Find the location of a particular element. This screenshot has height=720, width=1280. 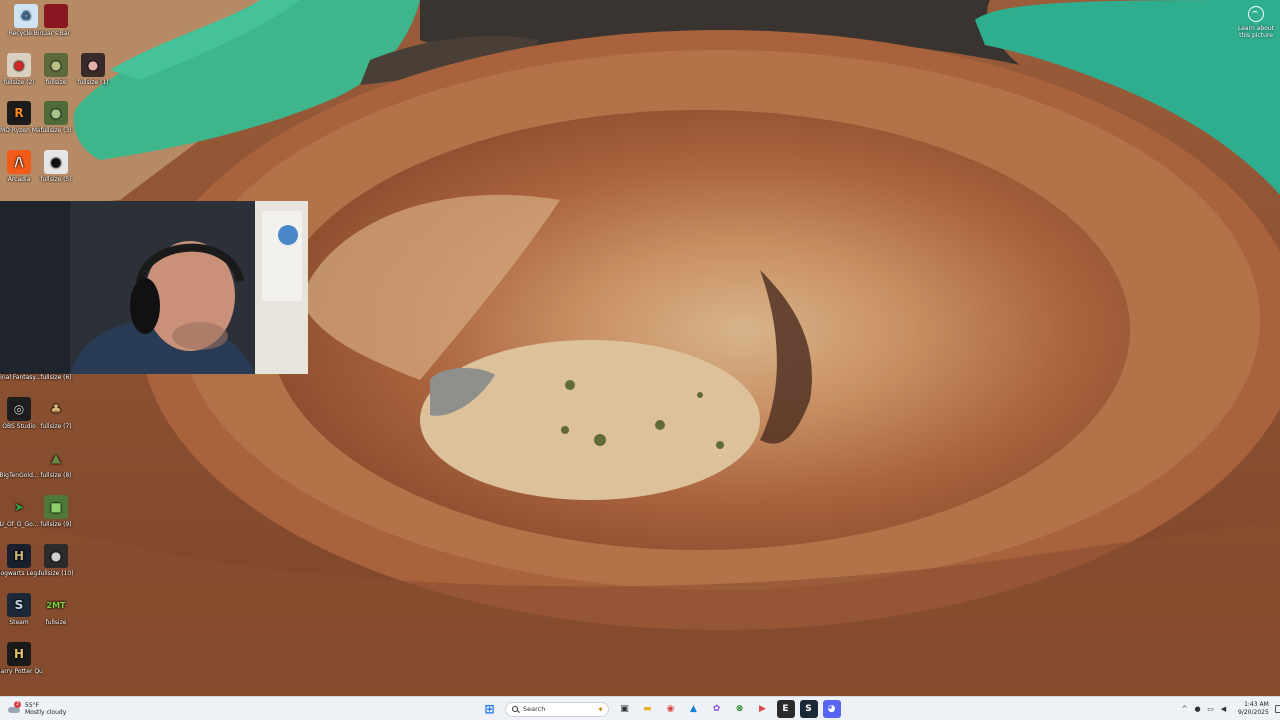

camera-icon is located at coordinates (1256, 14).